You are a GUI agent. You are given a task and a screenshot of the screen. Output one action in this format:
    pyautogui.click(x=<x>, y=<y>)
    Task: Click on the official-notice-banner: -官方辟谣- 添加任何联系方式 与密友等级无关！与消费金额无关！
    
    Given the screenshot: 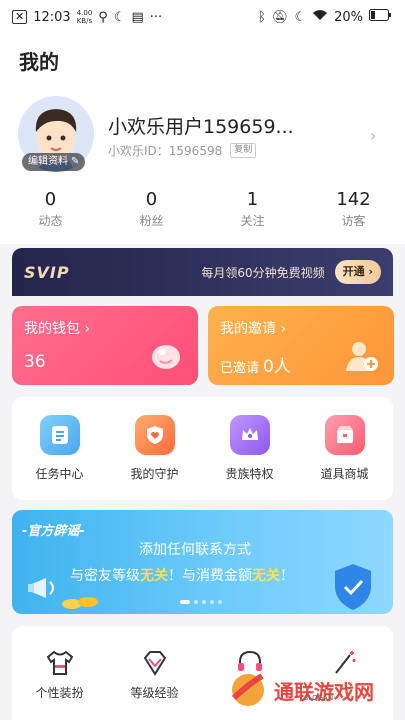 What is the action you would take?
    pyautogui.click(x=202, y=562)
    